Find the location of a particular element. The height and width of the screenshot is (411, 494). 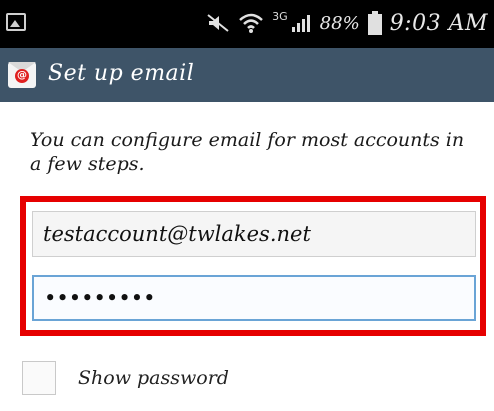

clock: 9:03 AM is located at coordinates (438, 23).